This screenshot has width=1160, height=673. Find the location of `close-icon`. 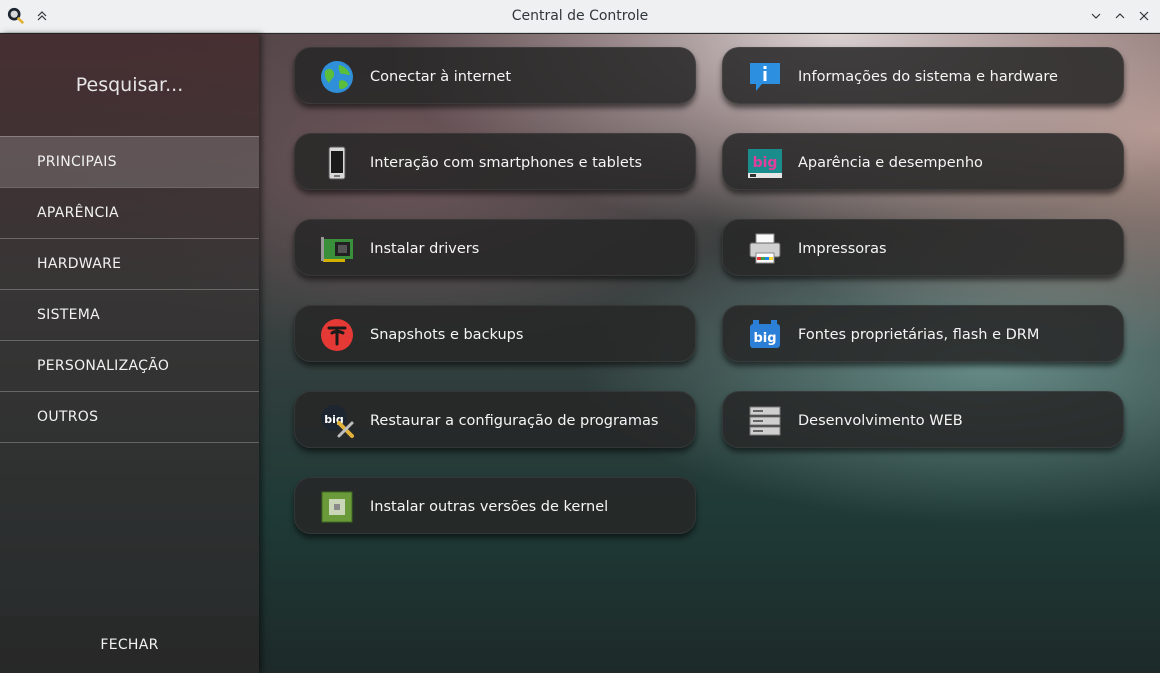

close-icon is located at coordinates (1144, 16).